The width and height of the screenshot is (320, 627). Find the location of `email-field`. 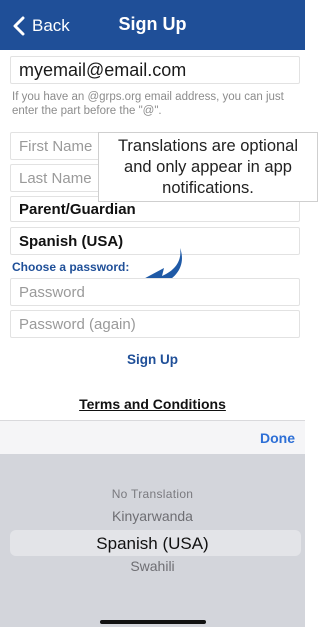

email-field is located at coordinates (155, 70).